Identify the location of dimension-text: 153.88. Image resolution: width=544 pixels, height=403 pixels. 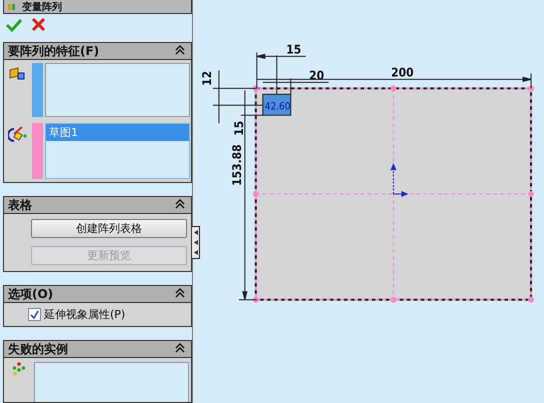
(237, 165).